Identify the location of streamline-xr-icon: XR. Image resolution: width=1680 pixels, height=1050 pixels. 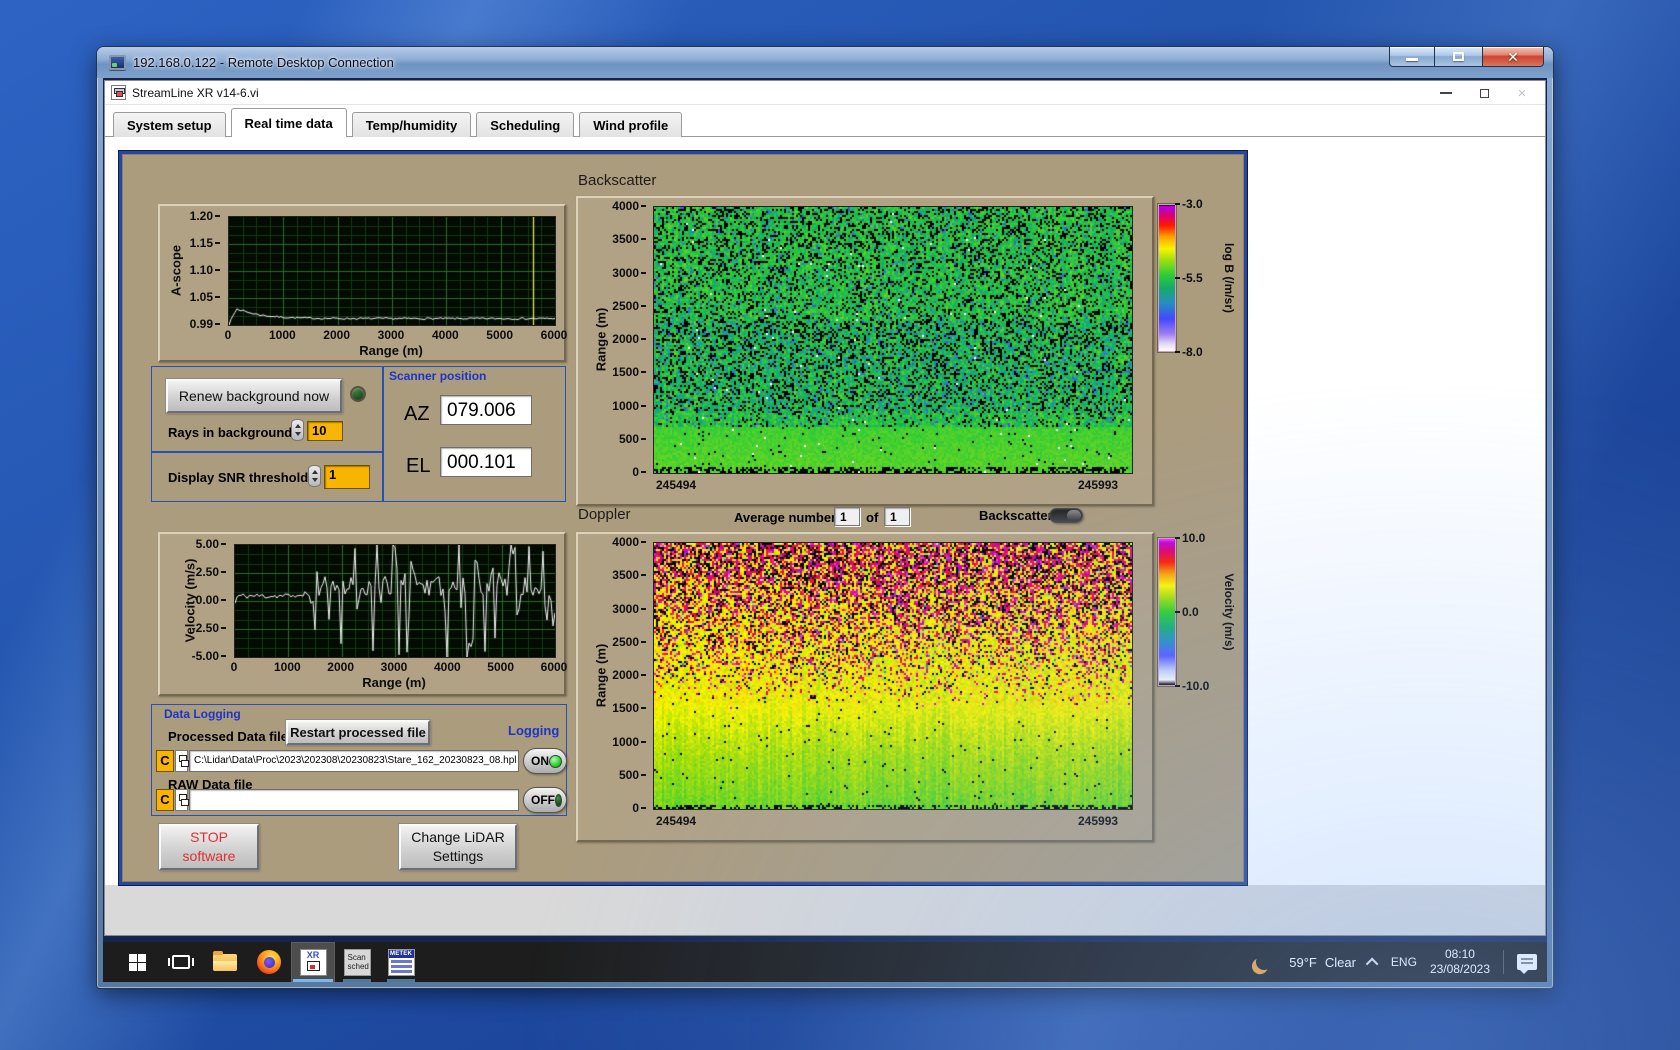
(313, 962).